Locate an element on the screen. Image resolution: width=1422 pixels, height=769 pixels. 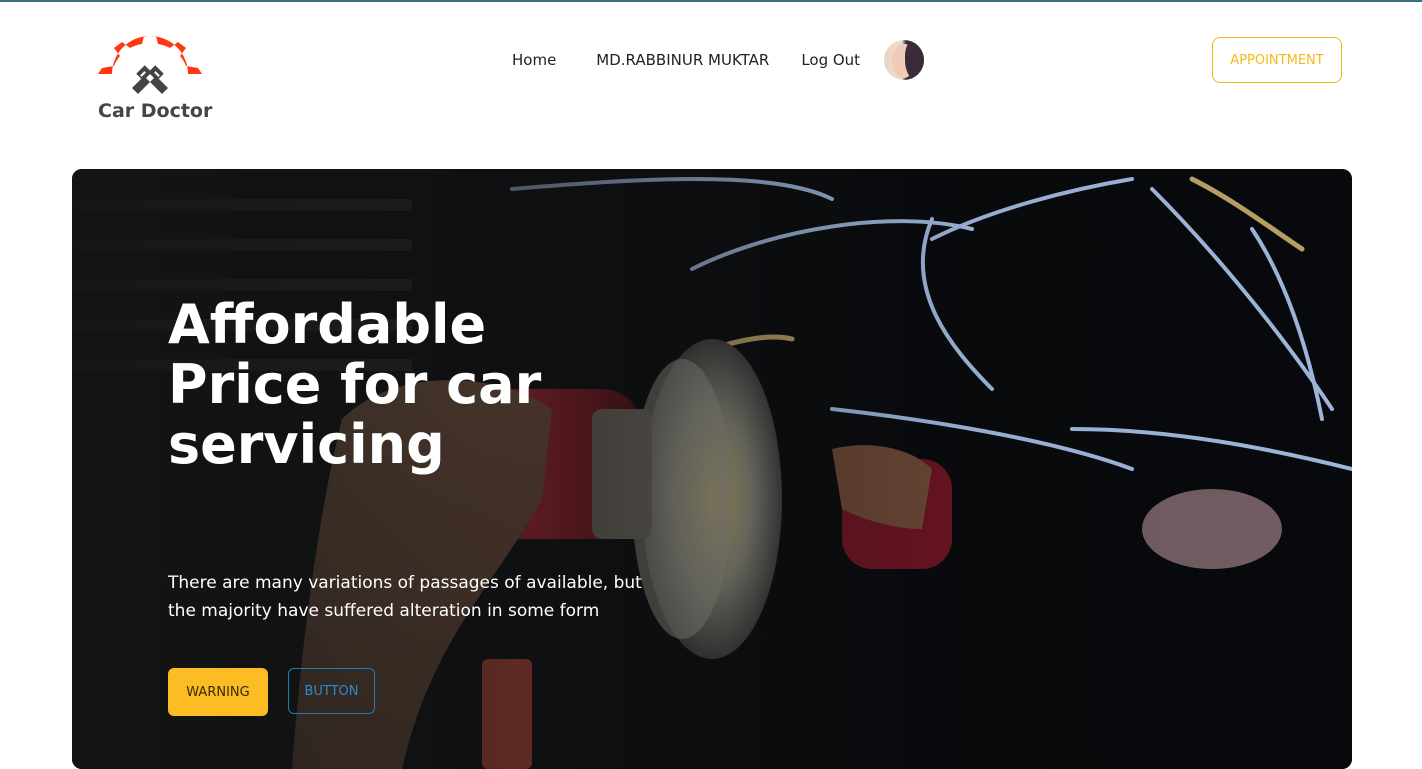
brand-name: Car Doctor is located at coordinates (155, 111).